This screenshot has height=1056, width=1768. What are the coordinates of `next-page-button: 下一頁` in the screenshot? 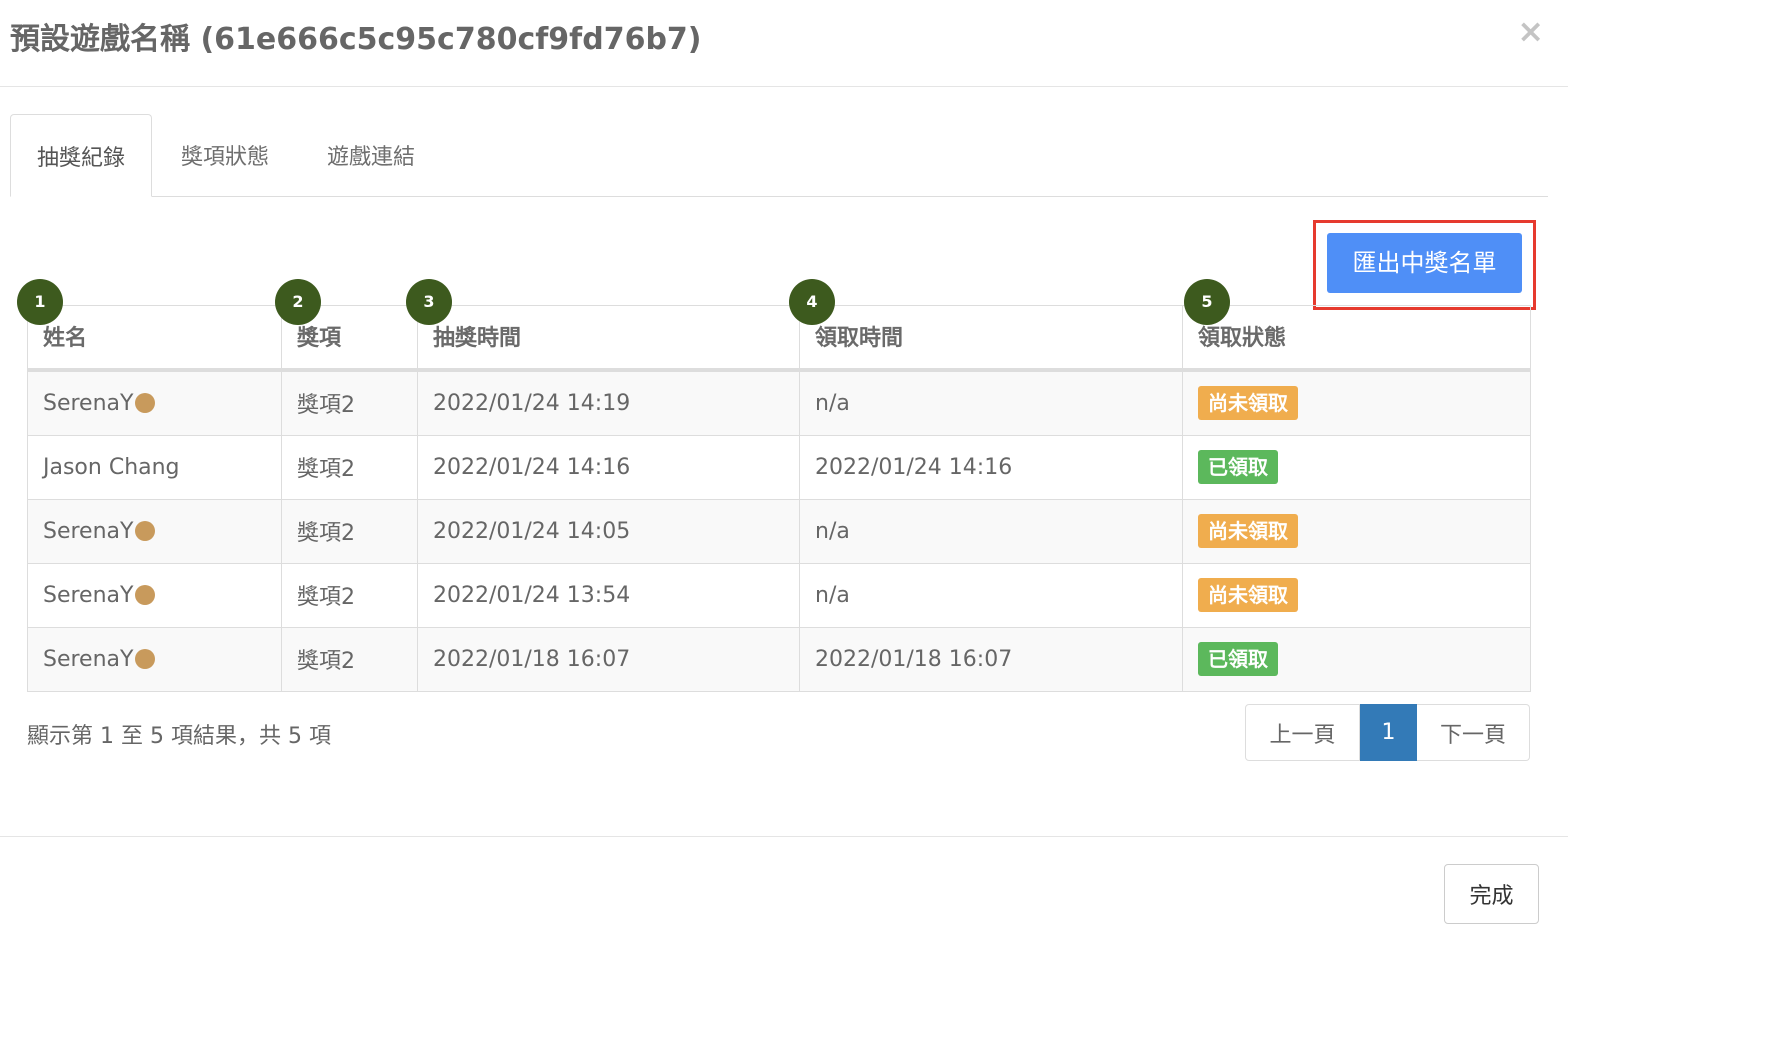 It's located at (1473, 732).